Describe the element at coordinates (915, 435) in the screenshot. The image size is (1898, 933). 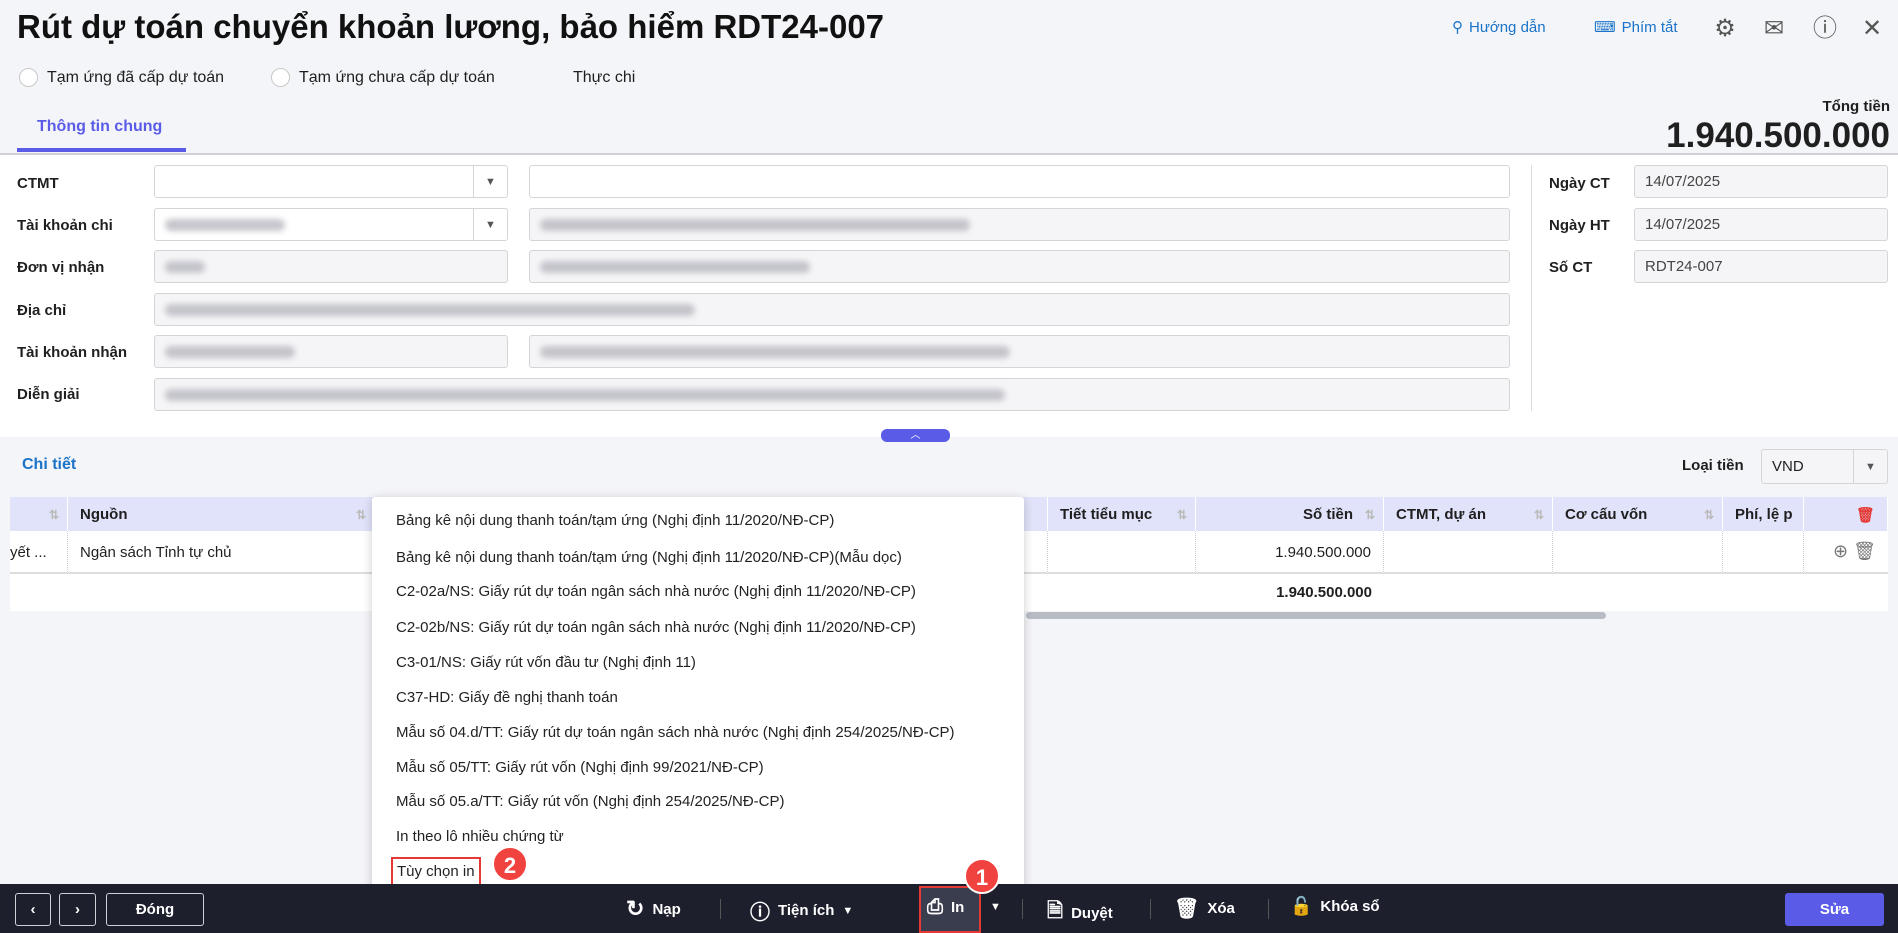
I see `collapse-button: ︿` at that location.